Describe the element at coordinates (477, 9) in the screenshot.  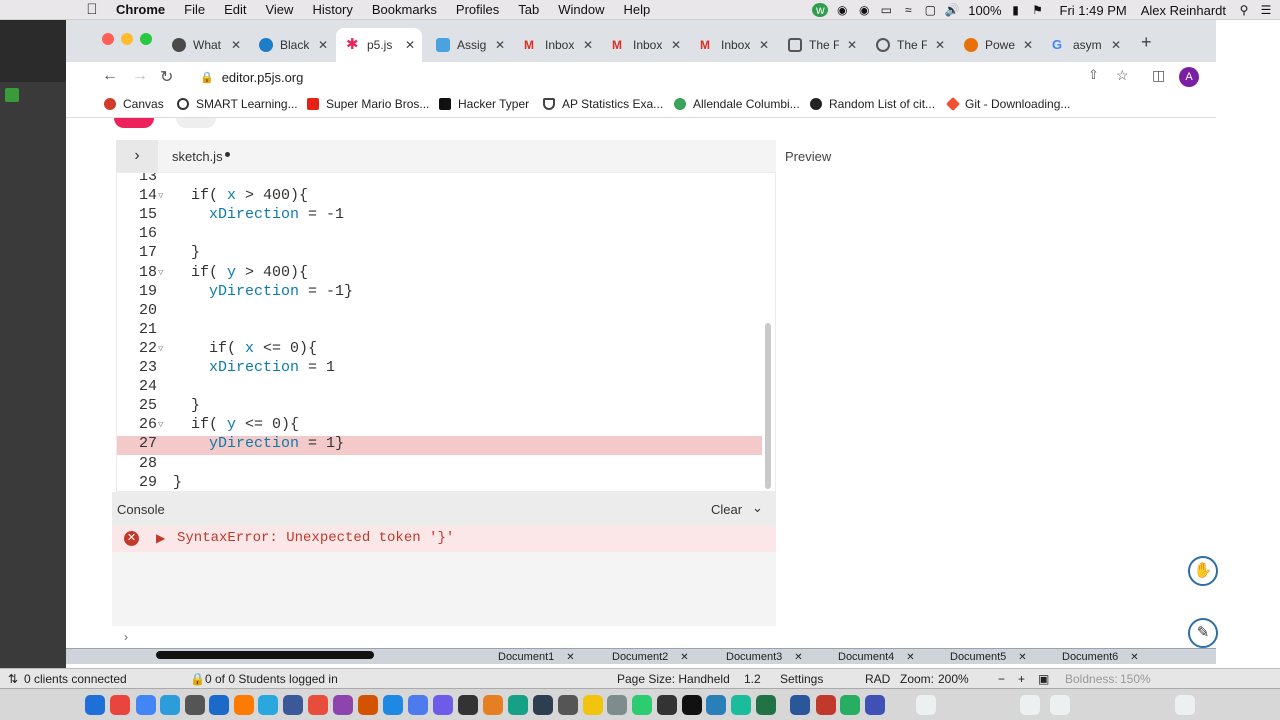
I see `menu-profiles: Profiles` at that location.